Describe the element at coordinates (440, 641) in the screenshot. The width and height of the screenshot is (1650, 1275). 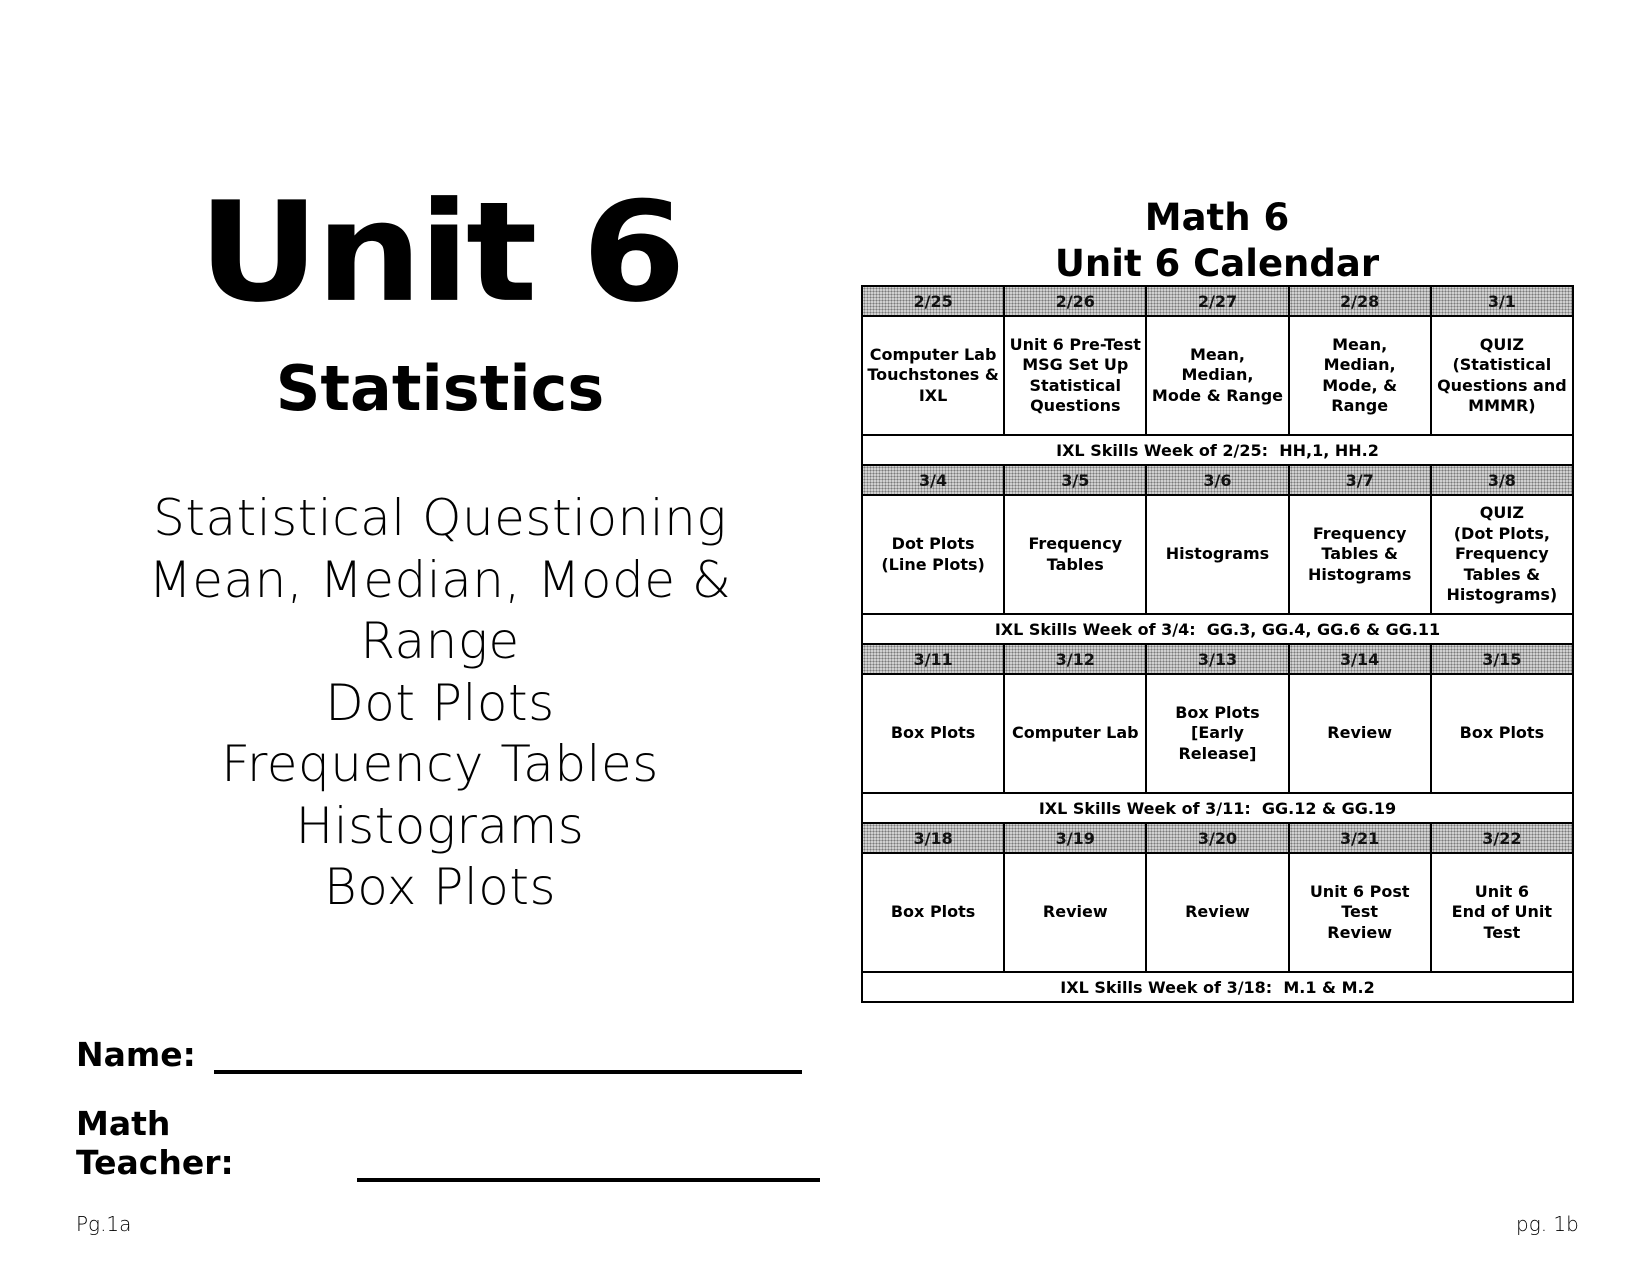
I see `topic-item: Range` at that location.